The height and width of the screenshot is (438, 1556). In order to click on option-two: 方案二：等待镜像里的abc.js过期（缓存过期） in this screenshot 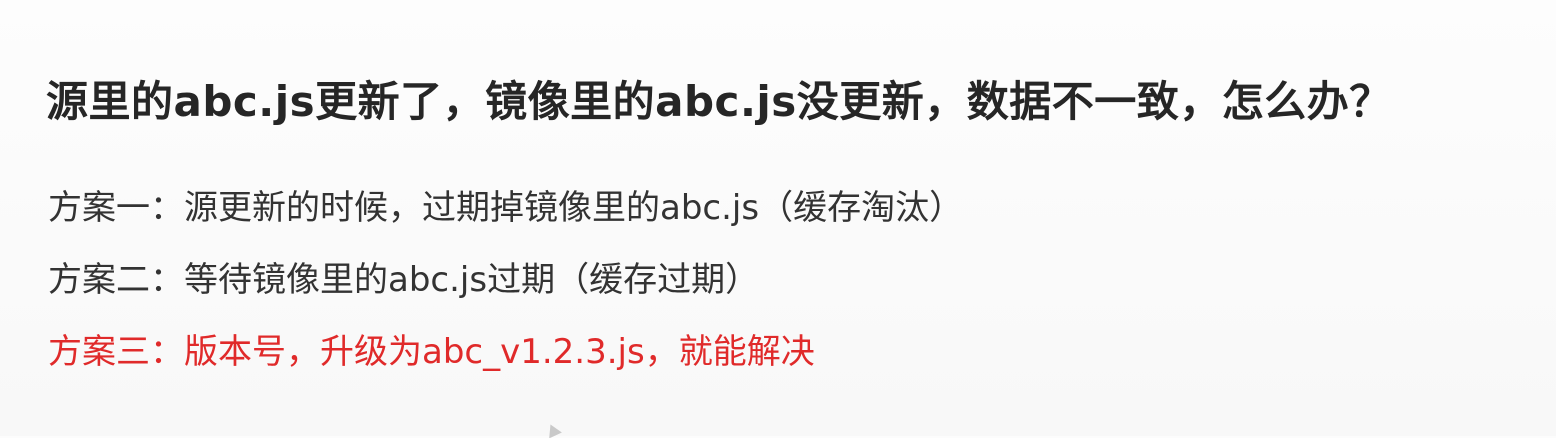, I will do `click(404, 280)`.